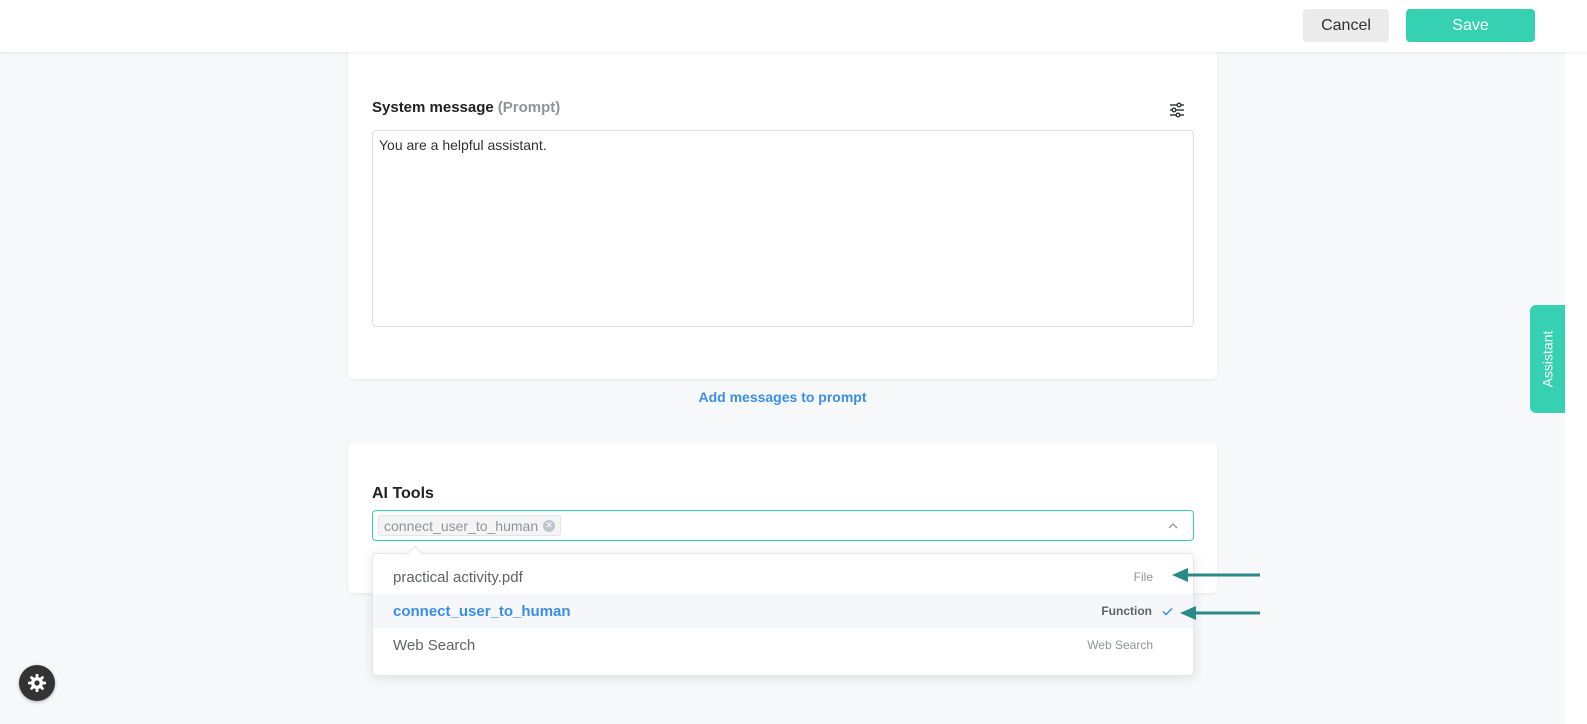  I want to click on tool-option-function: connect_user_to_human Function, so click(783, 611).